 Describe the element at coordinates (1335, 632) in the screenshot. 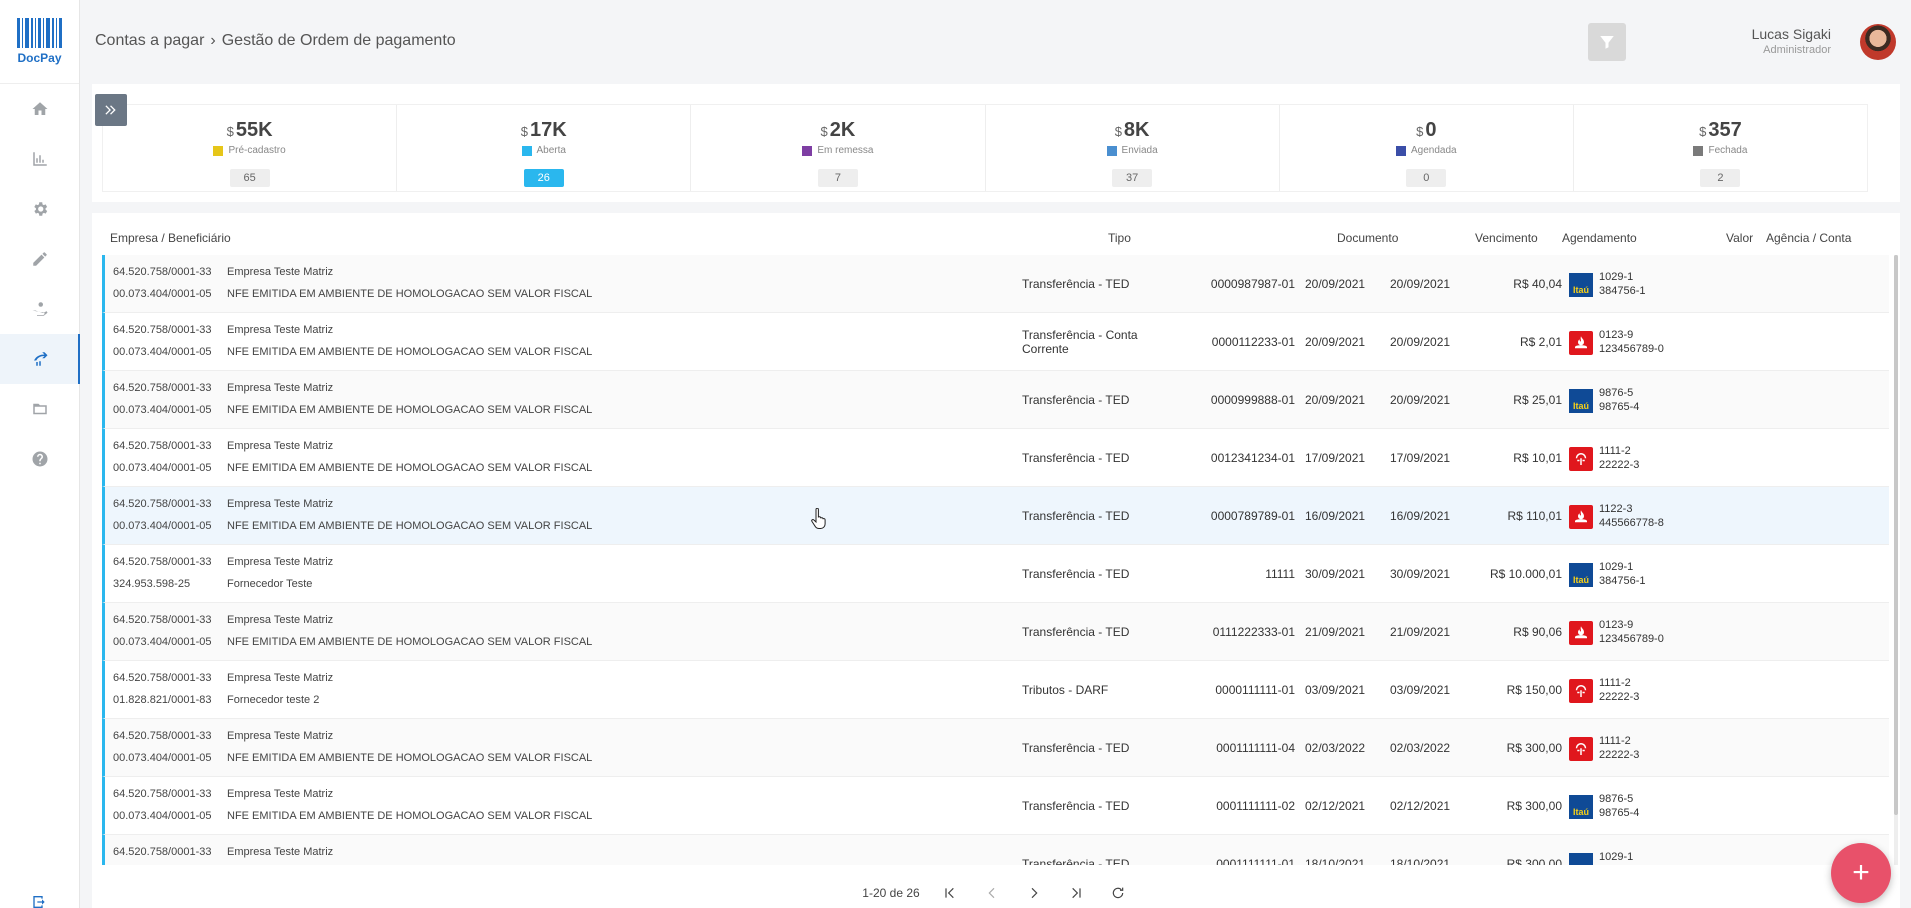

I see `due-date: 21/09/2021` at that location.